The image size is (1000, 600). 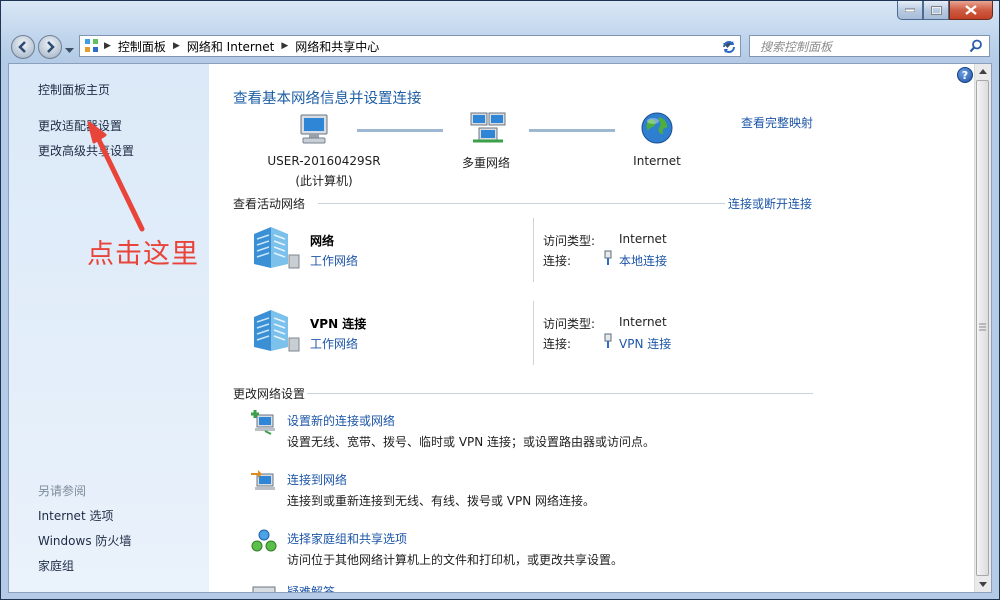 What do you see at coordinates (317, 479) in the screenshot?
I see `task-connect-network-link: 连接到网络` at bounding box center [317, 479].